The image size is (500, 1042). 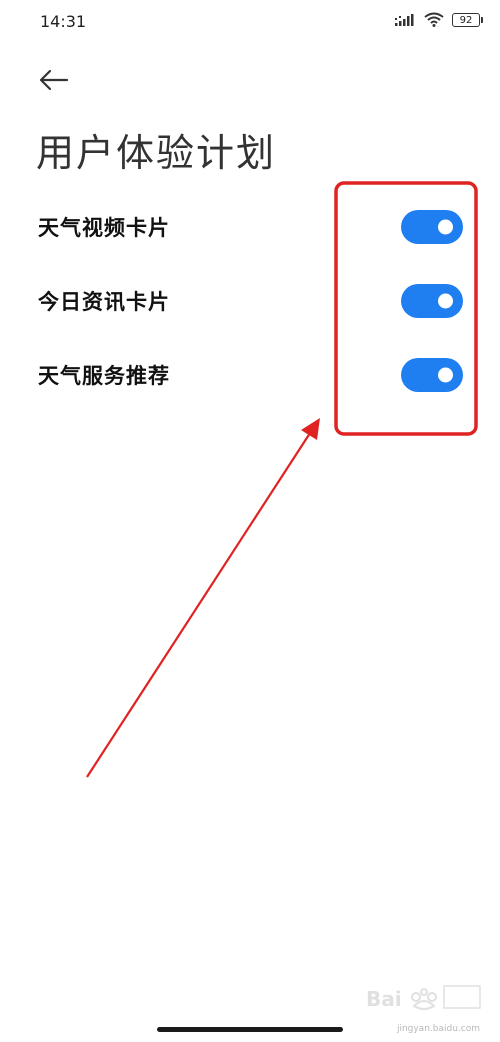 I want to click on status-bar: 14:31 92, so click(x=250, y=22).